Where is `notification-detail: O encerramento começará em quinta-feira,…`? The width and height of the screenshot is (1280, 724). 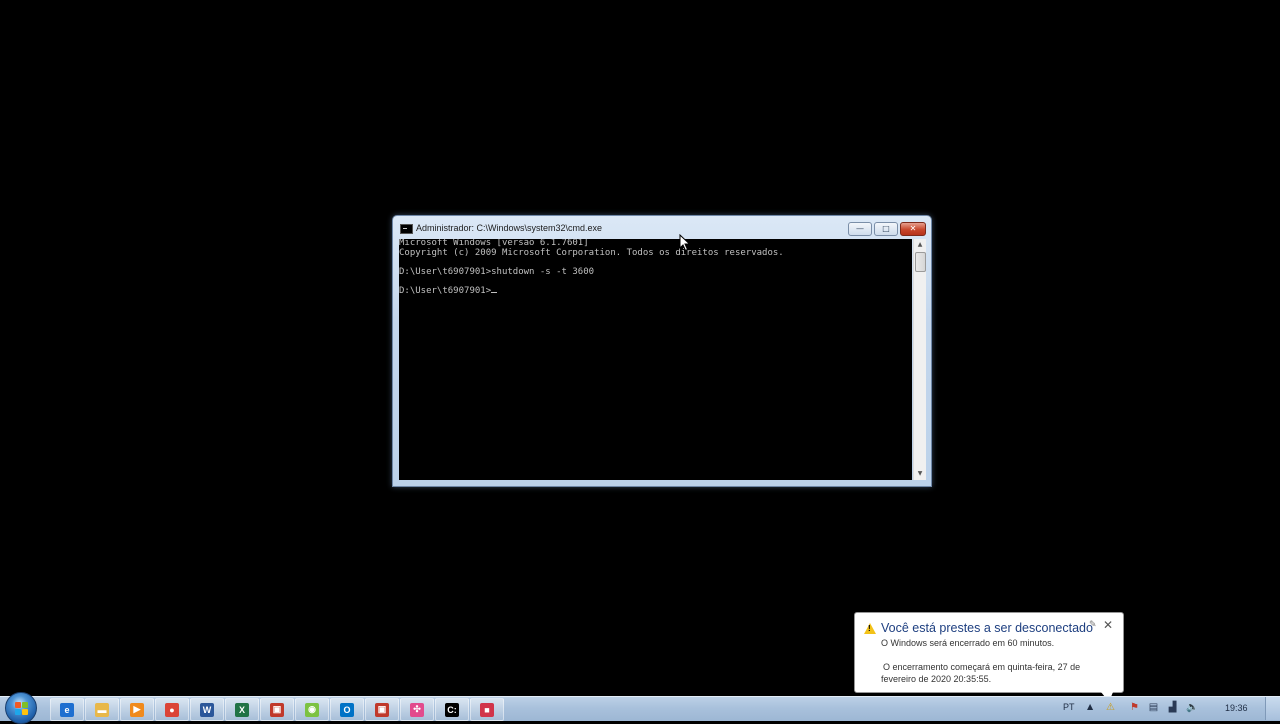 notification-detail: O encerramento começará em quinta-feira,… is located at coordinates (982, 667).